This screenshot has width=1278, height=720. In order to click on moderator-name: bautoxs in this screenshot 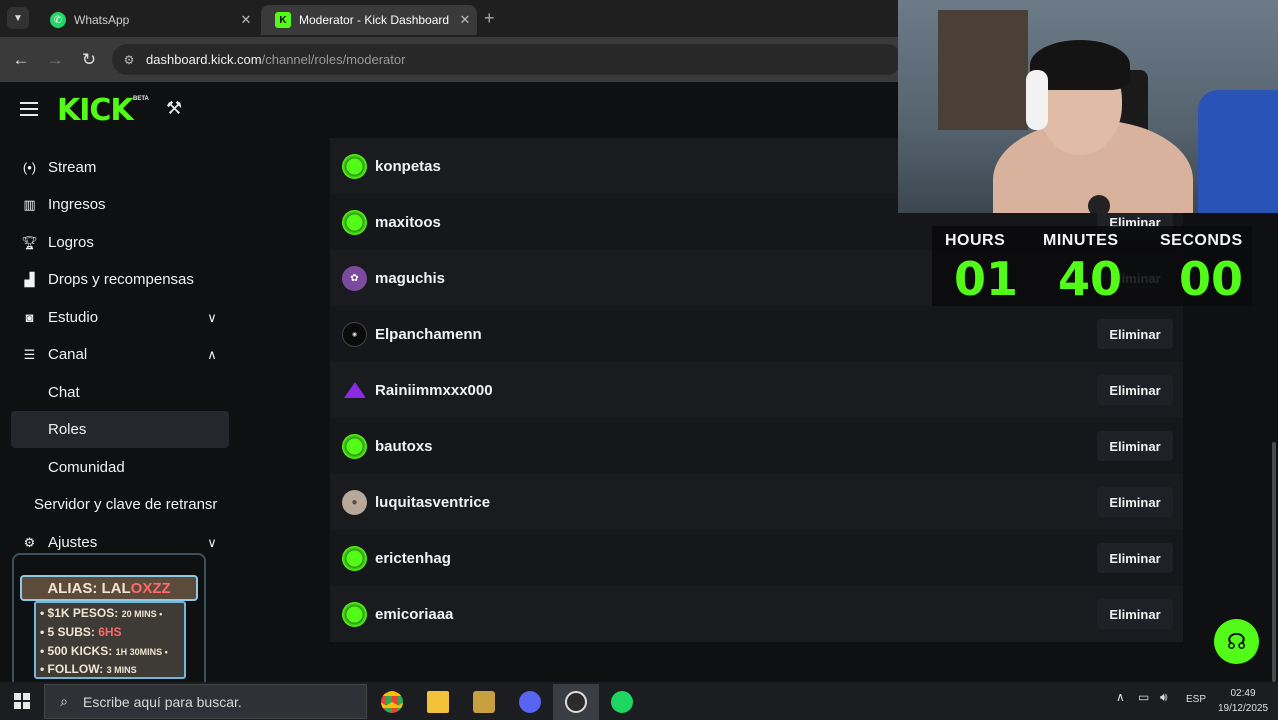, I will do `click(736, 446)`.